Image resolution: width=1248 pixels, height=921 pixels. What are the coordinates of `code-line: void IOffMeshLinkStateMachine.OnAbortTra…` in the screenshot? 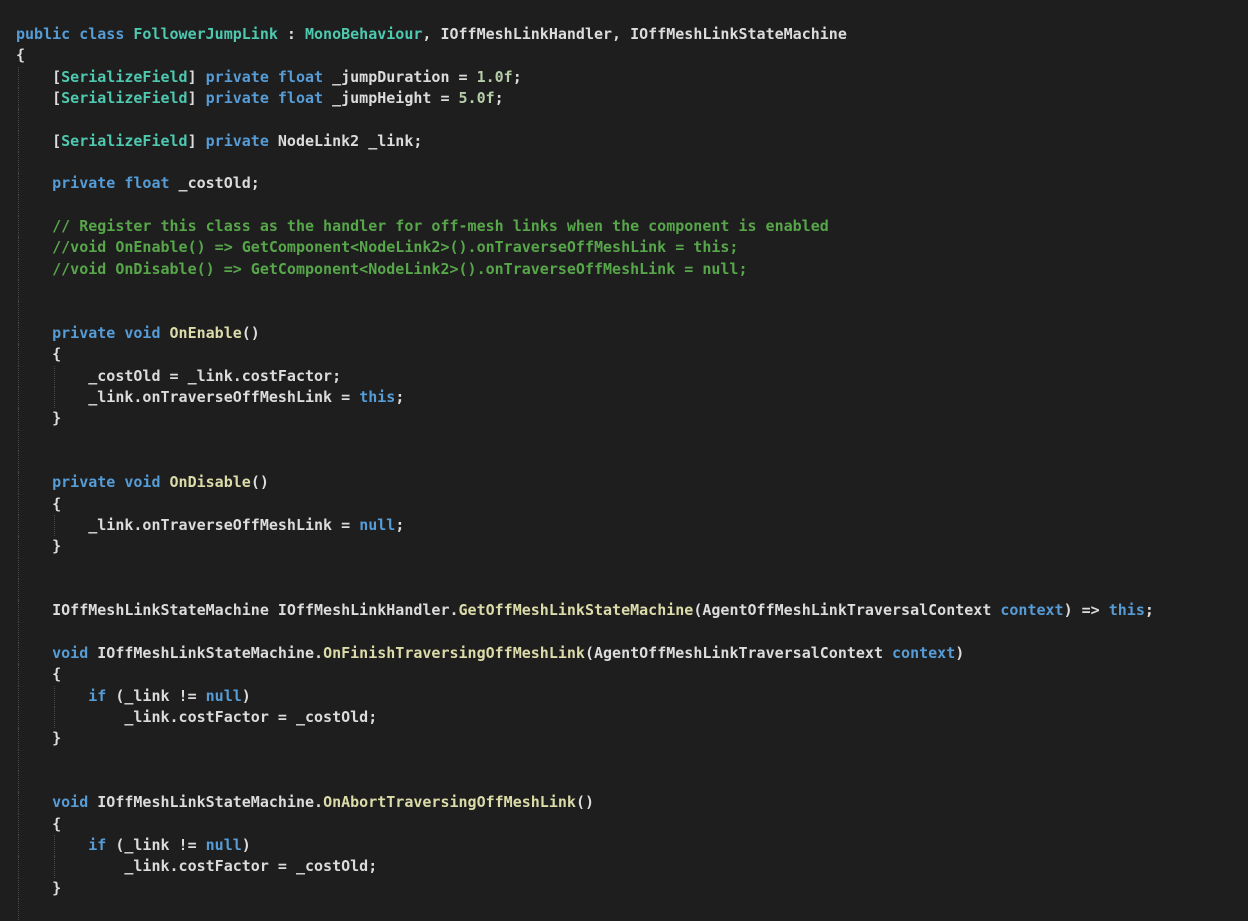 It's located at (585, 803).